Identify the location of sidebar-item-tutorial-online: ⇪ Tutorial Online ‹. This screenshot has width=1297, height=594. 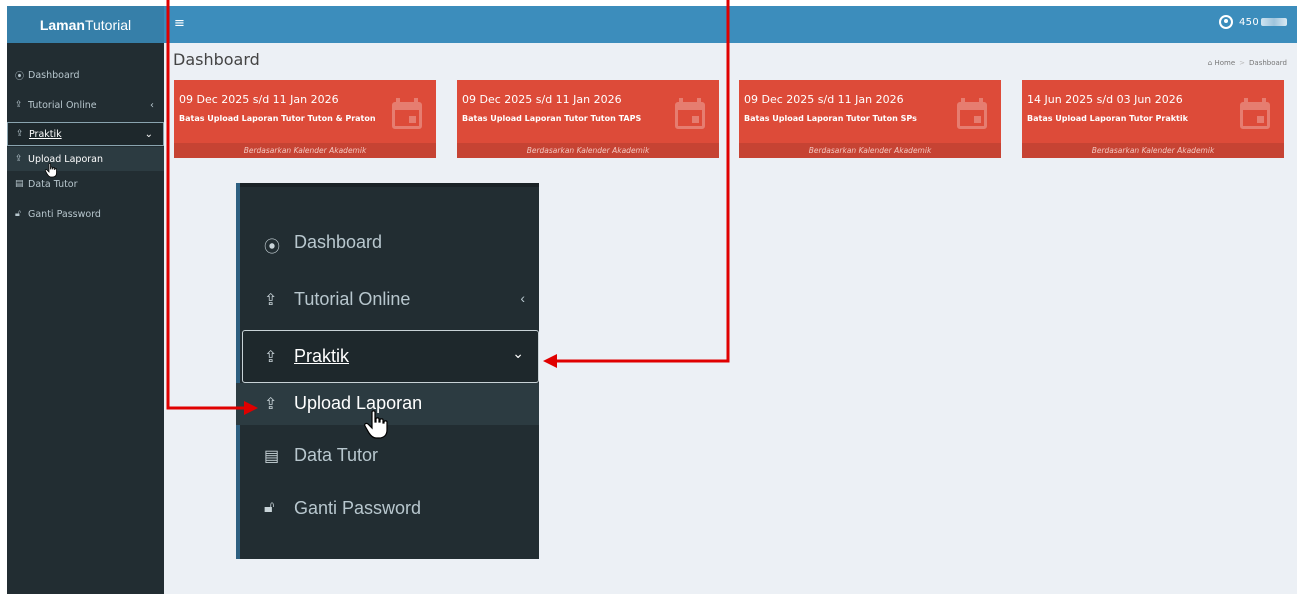
(85, 105).